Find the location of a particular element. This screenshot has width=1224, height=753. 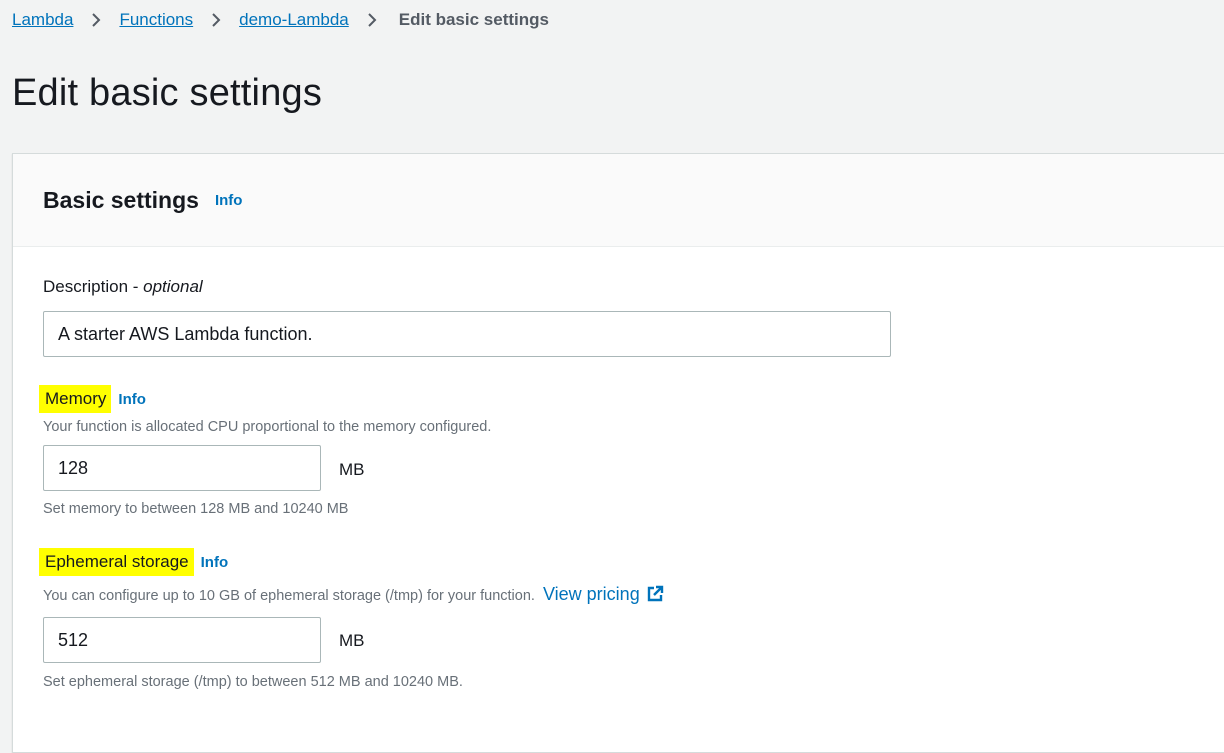

ephemeral-label: Ephemeral storage is located at coordinates (117, 561).